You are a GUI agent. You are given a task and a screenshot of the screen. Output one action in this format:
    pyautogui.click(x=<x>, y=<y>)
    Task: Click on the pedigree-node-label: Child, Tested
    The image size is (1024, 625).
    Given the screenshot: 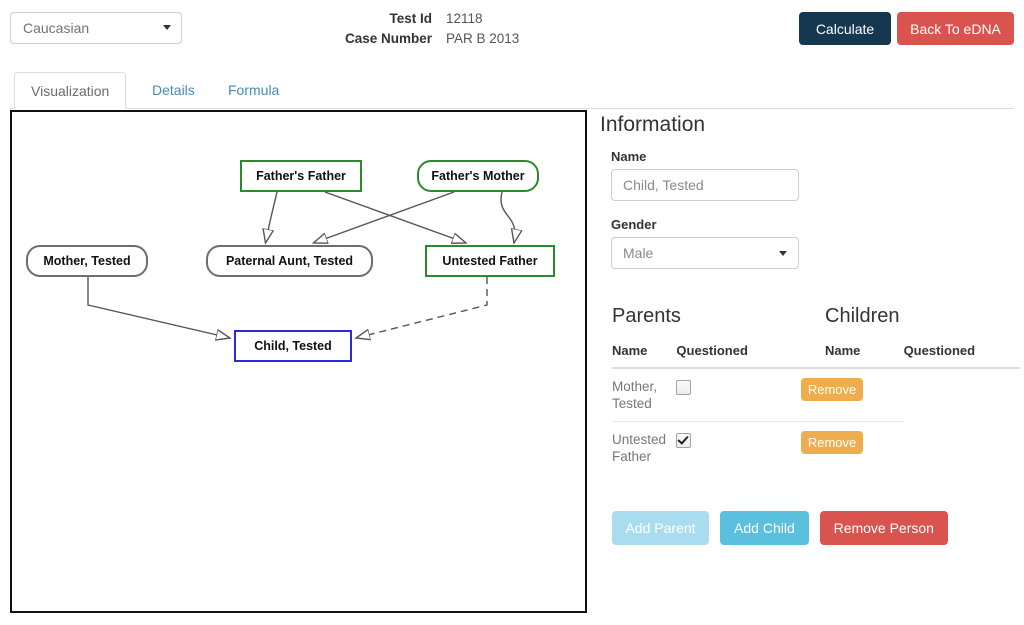 What is the action you would take?
    pyautogui.click(x=293, y=346)
    